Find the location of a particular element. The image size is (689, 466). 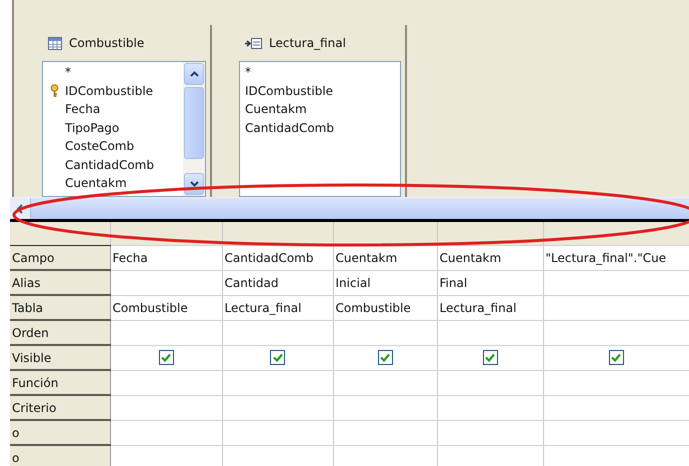

grid-cell: Final is located at coordinates (490, 282).